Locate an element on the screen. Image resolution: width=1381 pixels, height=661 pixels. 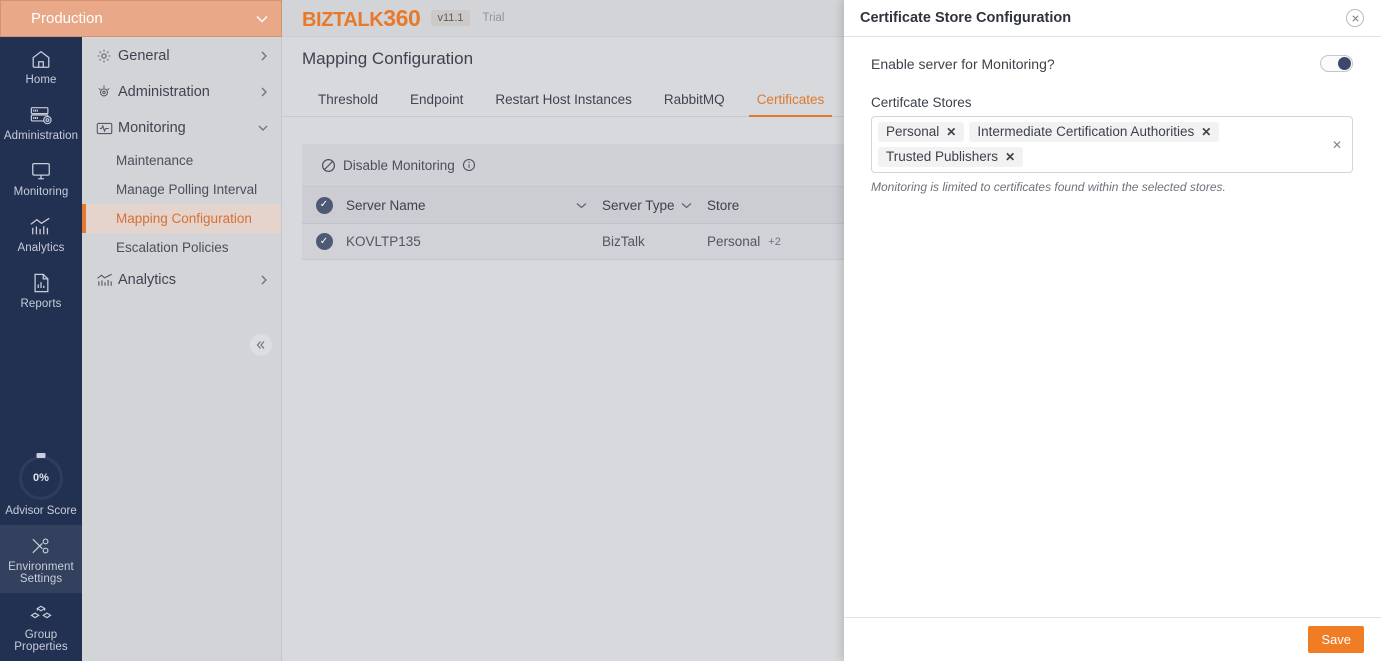
target-icon is located at coordinates (107, 92).